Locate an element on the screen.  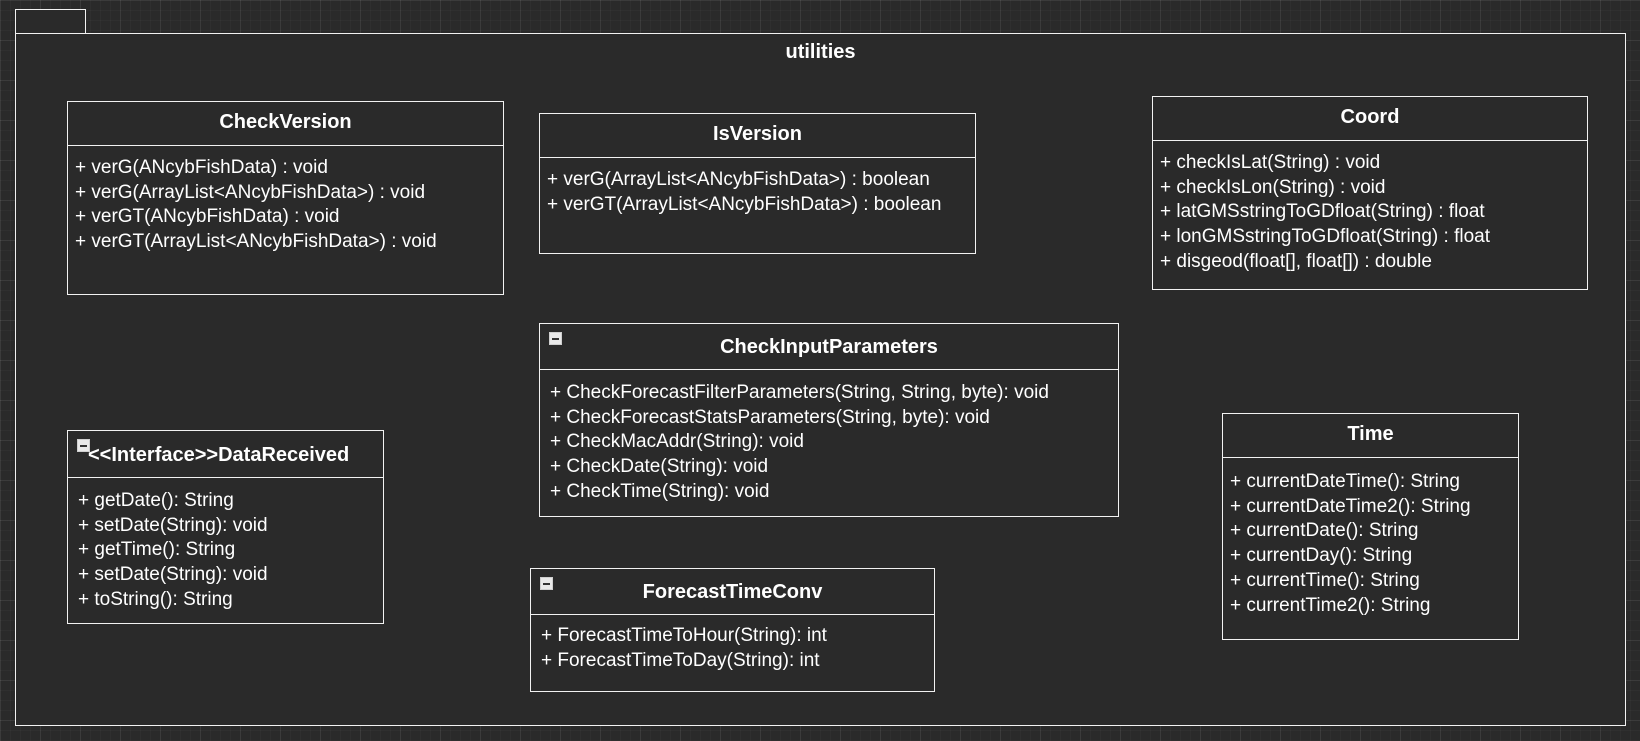
class-header: IsVersion is located at coordinates (757, 136).